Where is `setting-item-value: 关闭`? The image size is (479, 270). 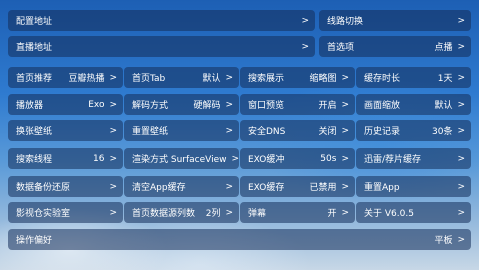 setting-item-value: 关闭 is located at coordinates (327, 132).